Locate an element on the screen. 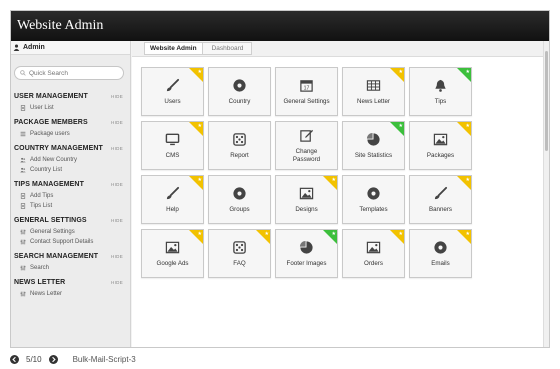 Image resolution: width=560 pixels, height=369 pixels. gallery-footer: 5/10 Bulk-Mail-Script-3 is located at coordinates (73, 359).